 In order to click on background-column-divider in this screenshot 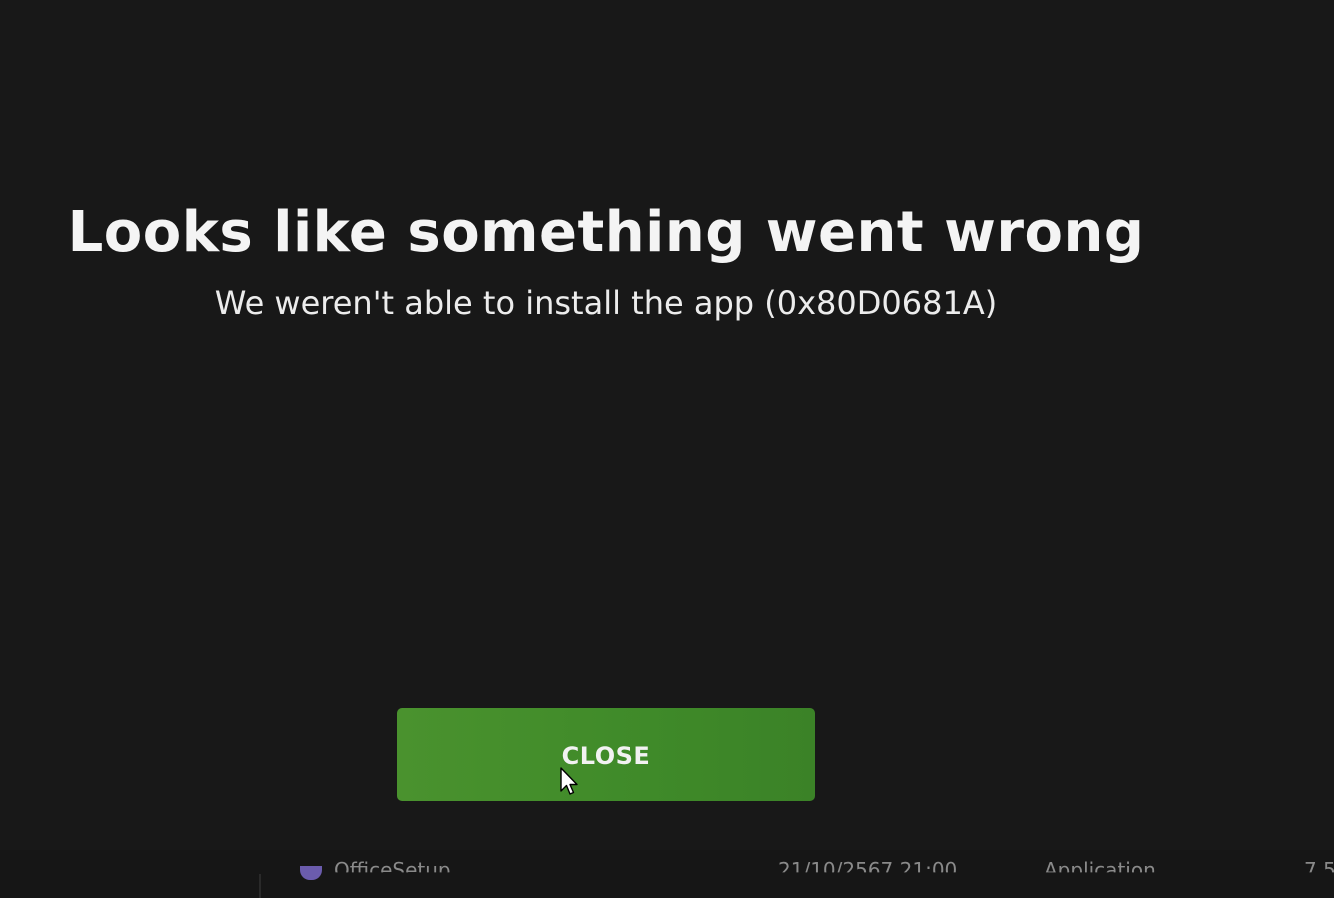, I will do `click(260, 886)`.